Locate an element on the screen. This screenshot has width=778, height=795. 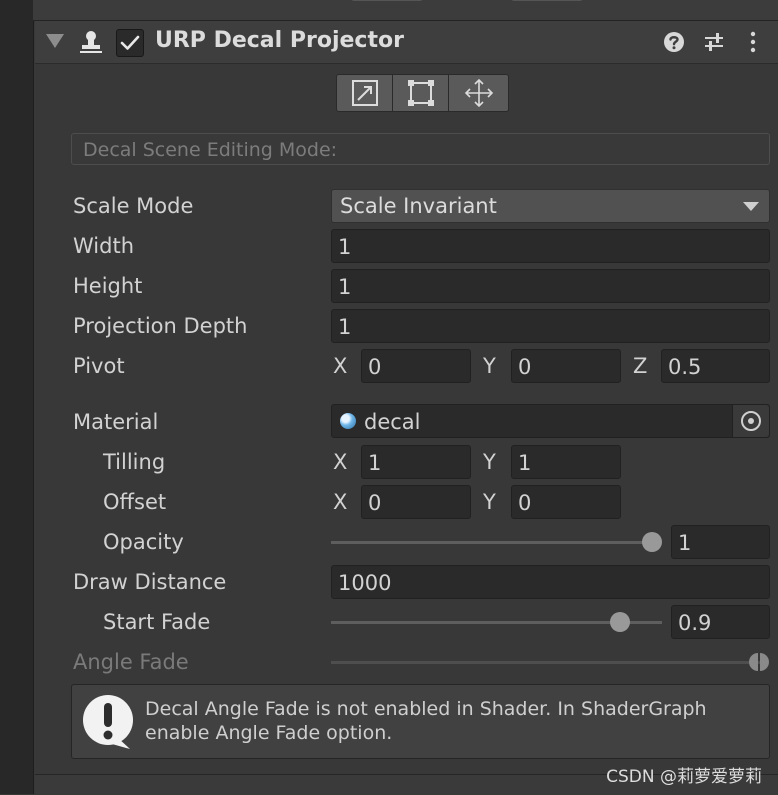
foldout-arrow-icon is located at coordinates (55, 41).